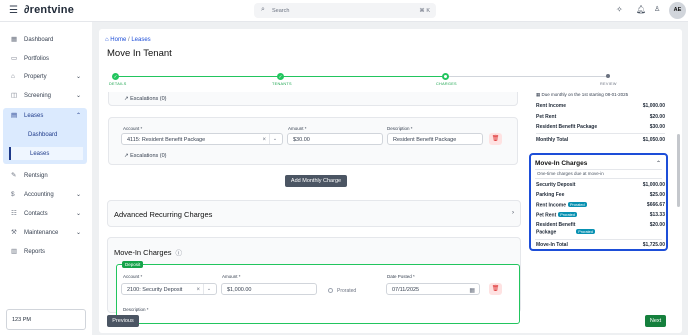 This screenshot has height=335, width=688. Describe the element at coordinates (600, 140) in the screenshot. I see `monthly-total-row: Monthly Total $1,050.00` at that location.